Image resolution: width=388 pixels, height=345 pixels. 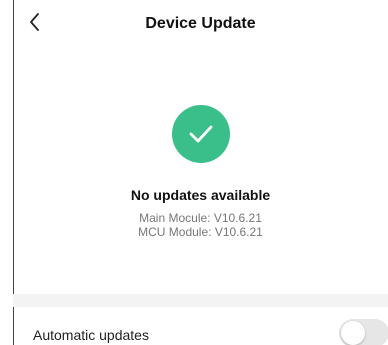 I want to click on checkmark-icon, so click(x=200, y=134).